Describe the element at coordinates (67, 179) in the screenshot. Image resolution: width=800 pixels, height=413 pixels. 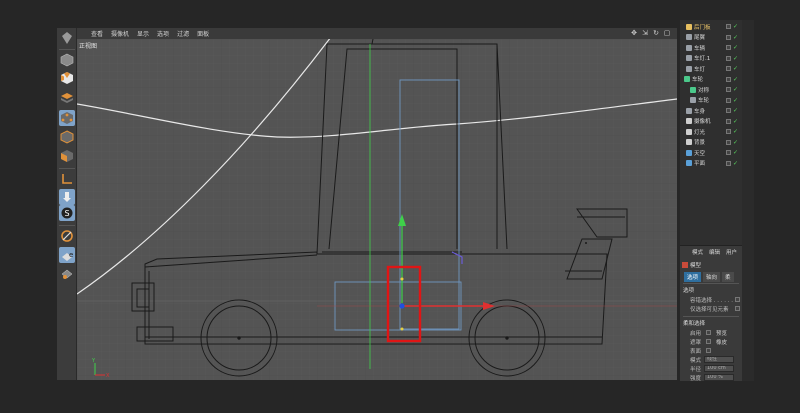
I see `axis-mode-icon` at that location.